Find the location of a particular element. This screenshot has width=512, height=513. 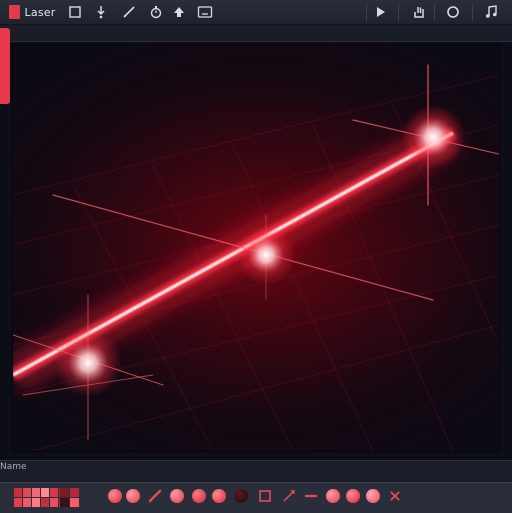

color-drop-icon is located at coordinates (101, 12).